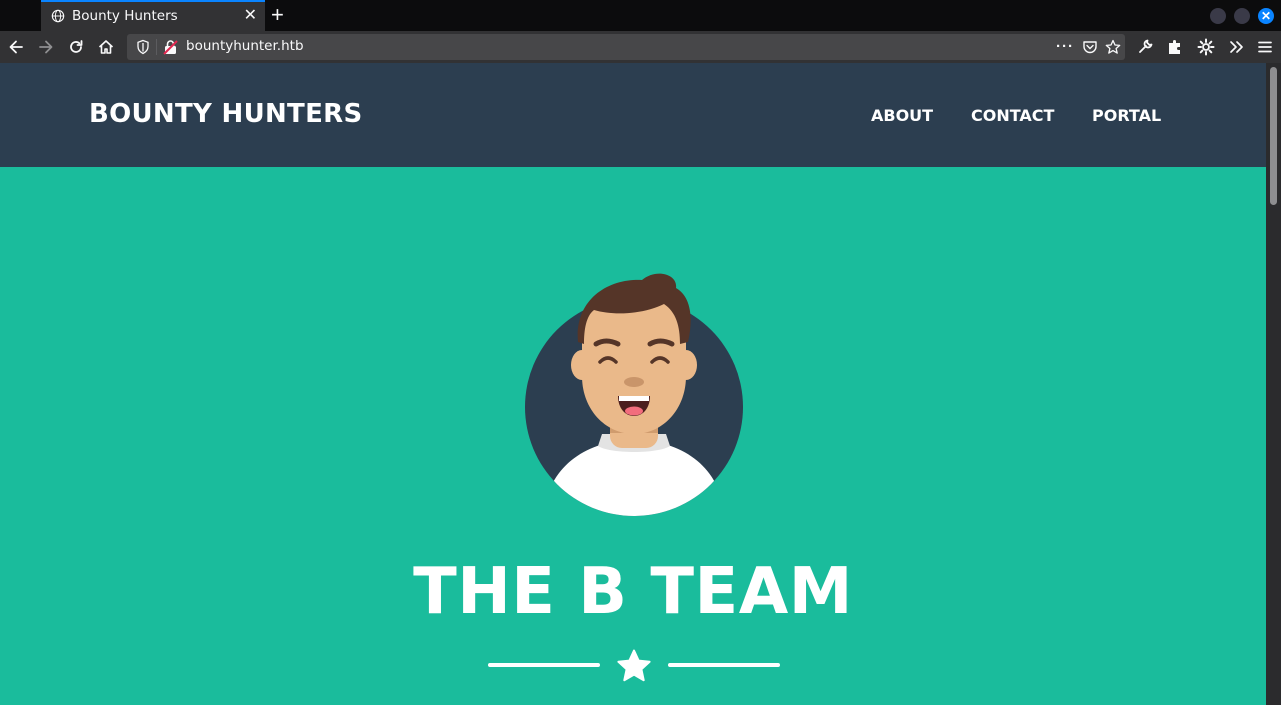 The image size is (1281, 705). What do you see at coordinates (250, 16) in the screenshot?
I see `tab-close-icon: ✕` at bounding box center [250, 16].